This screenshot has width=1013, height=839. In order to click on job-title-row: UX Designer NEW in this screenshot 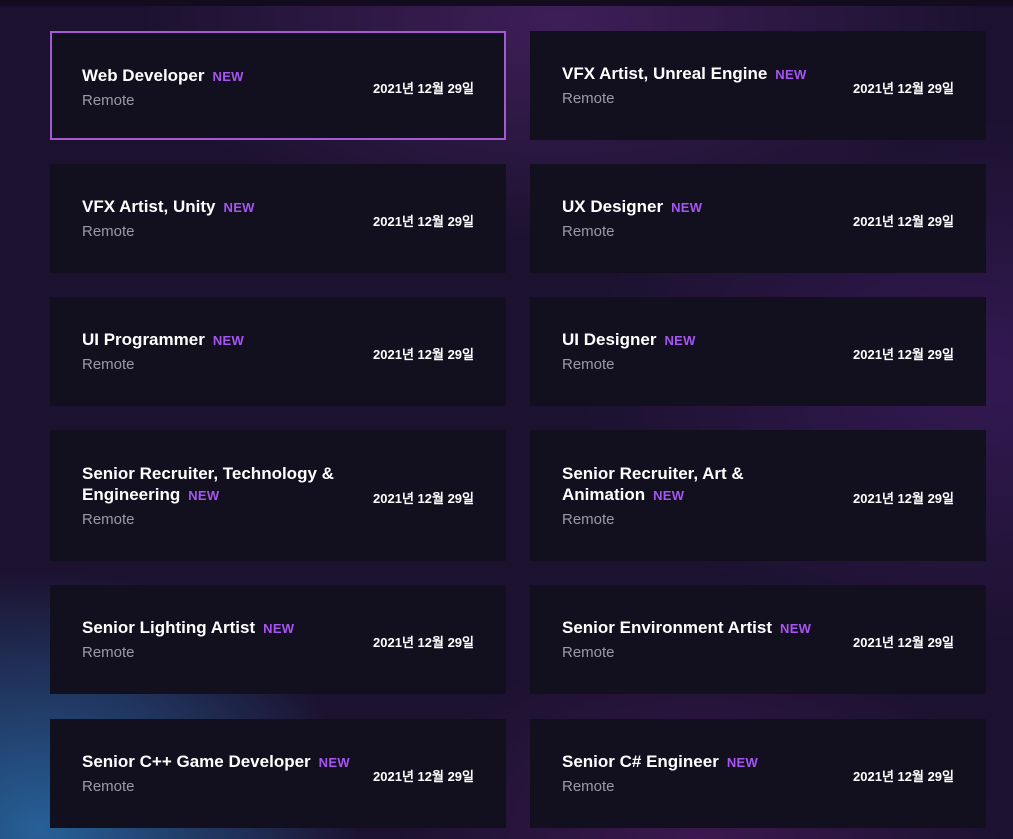, I will do `click(697, 206)`.